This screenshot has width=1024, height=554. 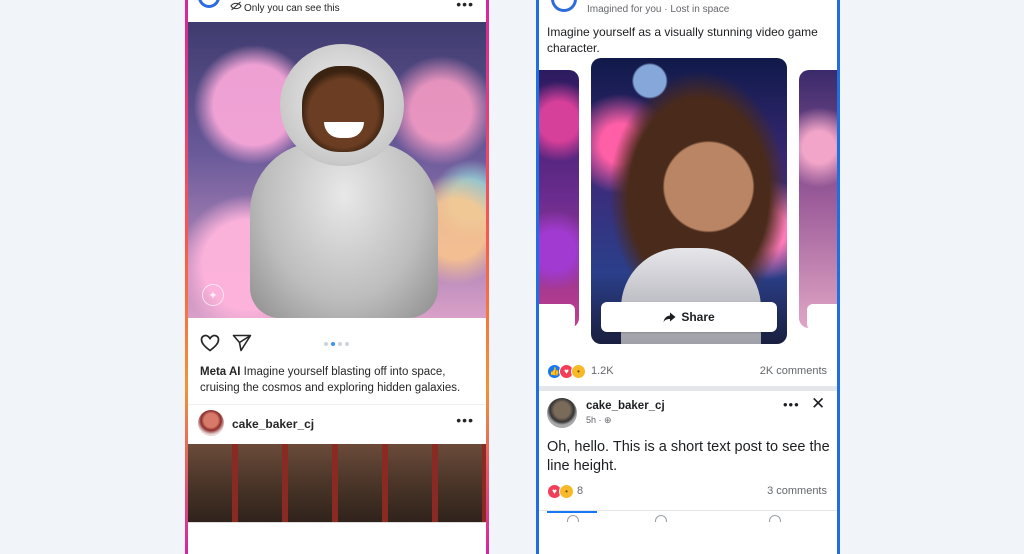 What do you see at coordinates (242, 345) in the screenshot?
I see `send-icon` at bounding box center [242, 345].